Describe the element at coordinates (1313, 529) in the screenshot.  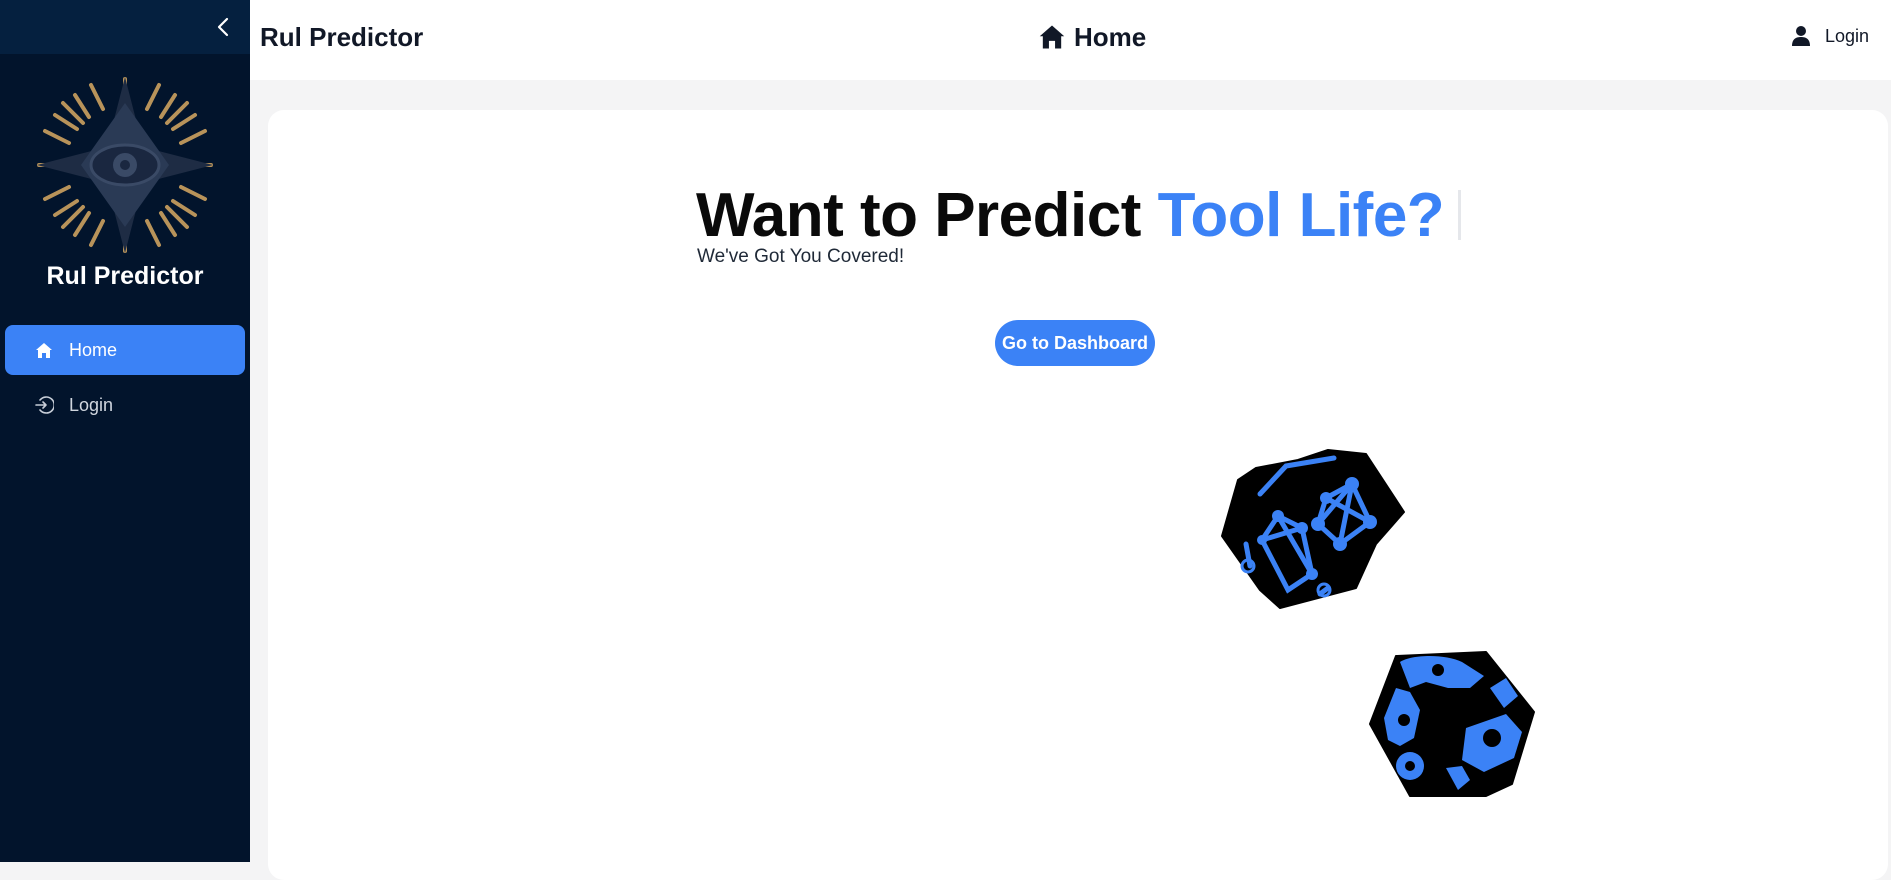
I see `network-dice-illustration` at that location.